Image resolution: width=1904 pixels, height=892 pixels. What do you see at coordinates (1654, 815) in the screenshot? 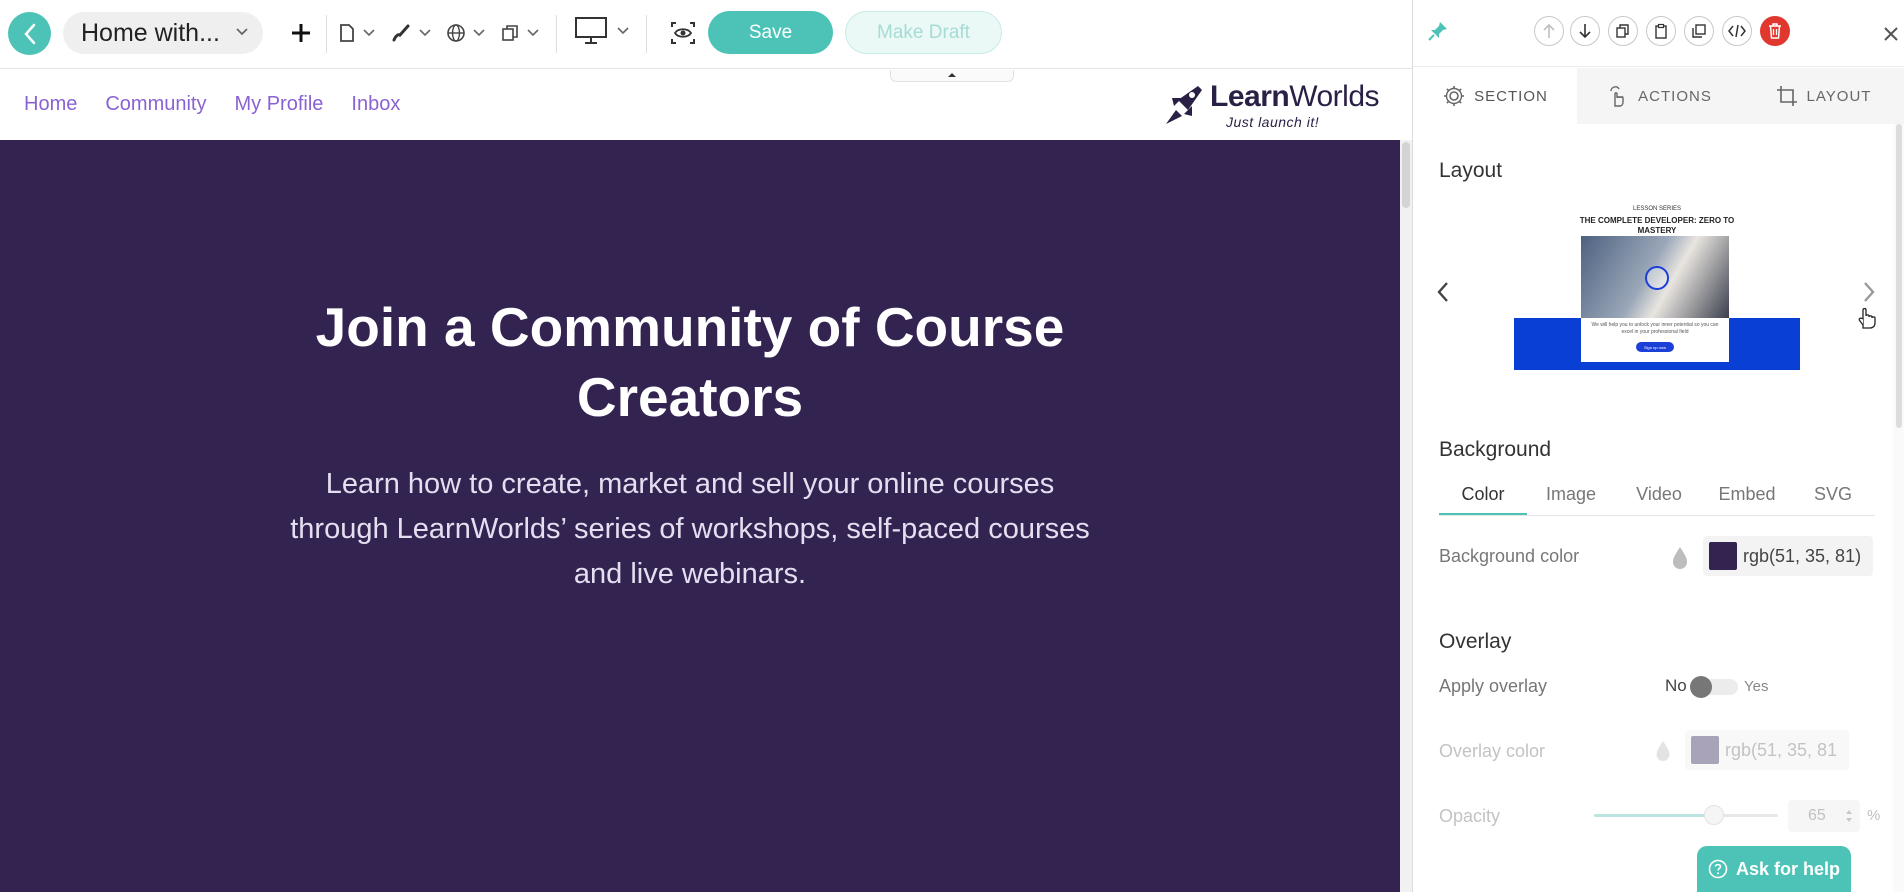
I see `opacity-slider-fill` at bounding box center [1654, 815].